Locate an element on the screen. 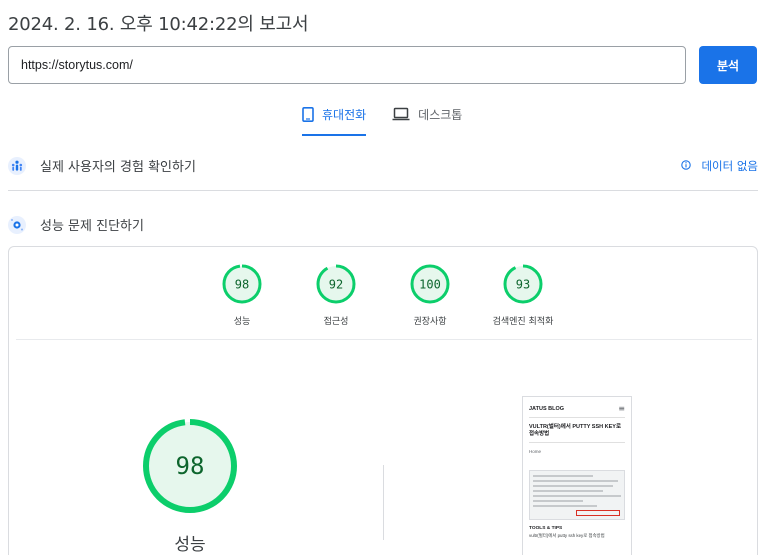 The image size is (768, 555). tab-desktop: 데스크톱 is located at coordinates (427, 121).